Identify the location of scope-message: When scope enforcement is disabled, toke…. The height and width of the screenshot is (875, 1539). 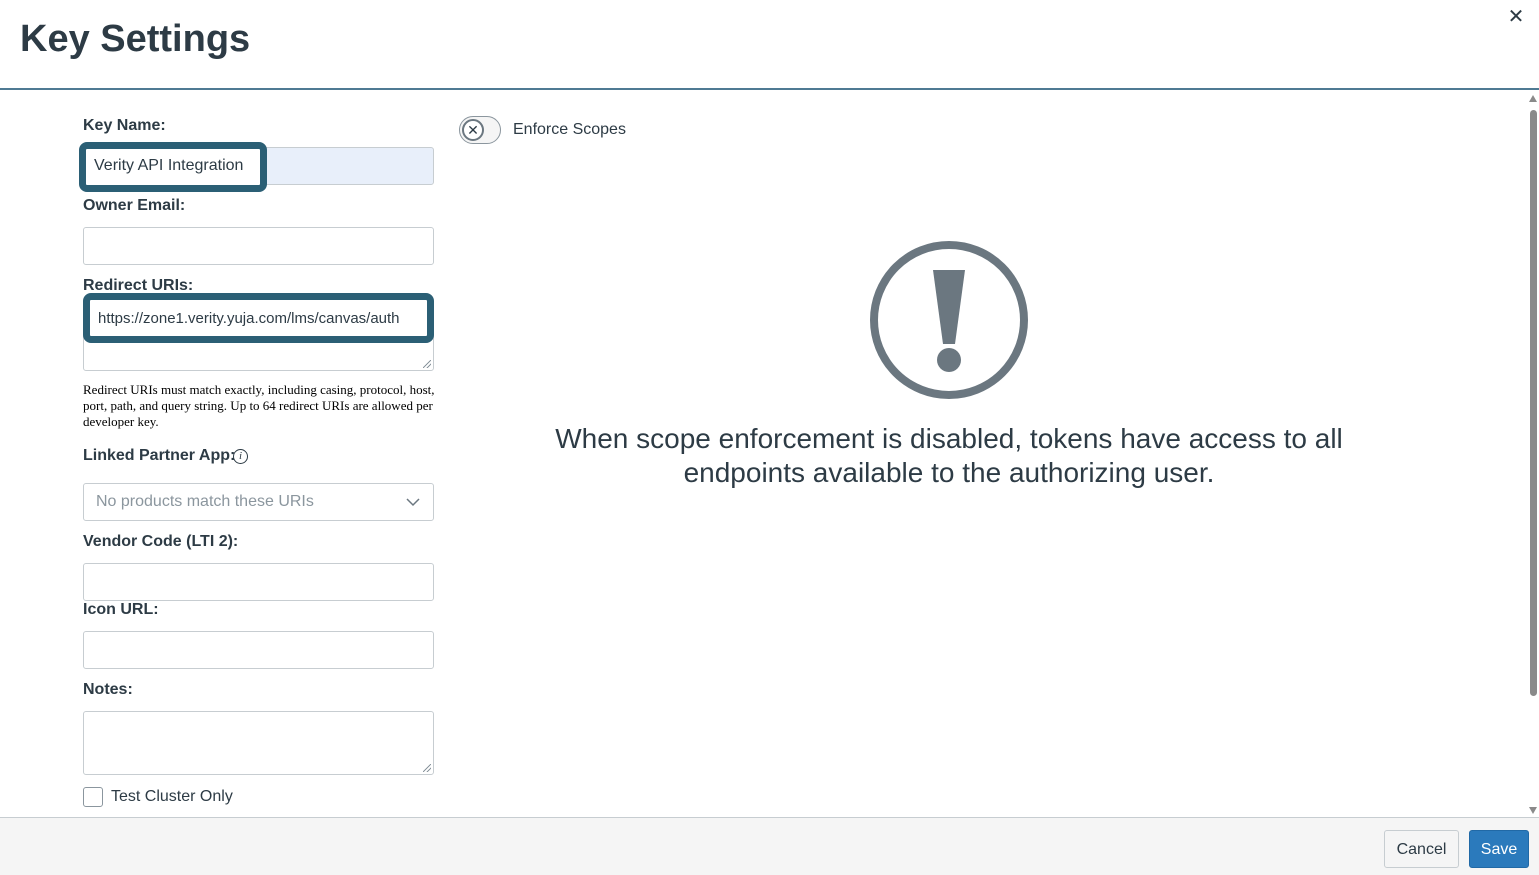
(949, 455).